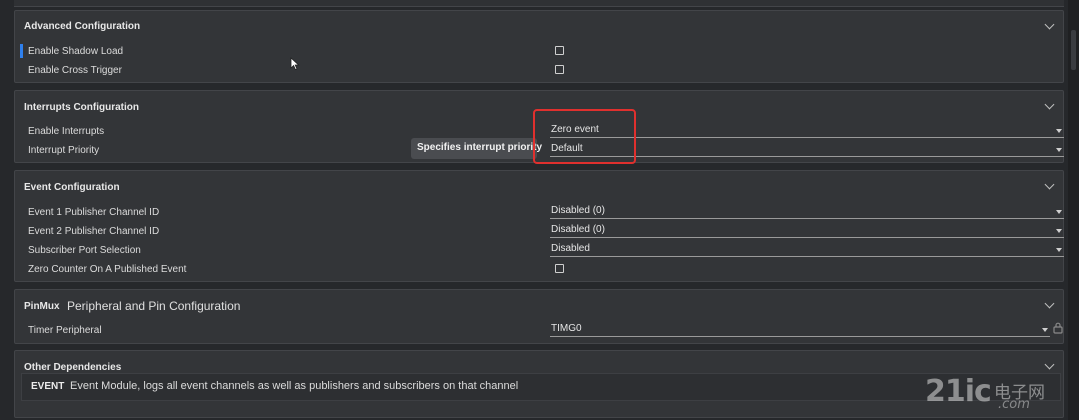 The height and width of the screenshot is (420, 1079). Describe the element at coordinates (1014, 404) in the screenshot. I see `watermark-com: .com` at that location.